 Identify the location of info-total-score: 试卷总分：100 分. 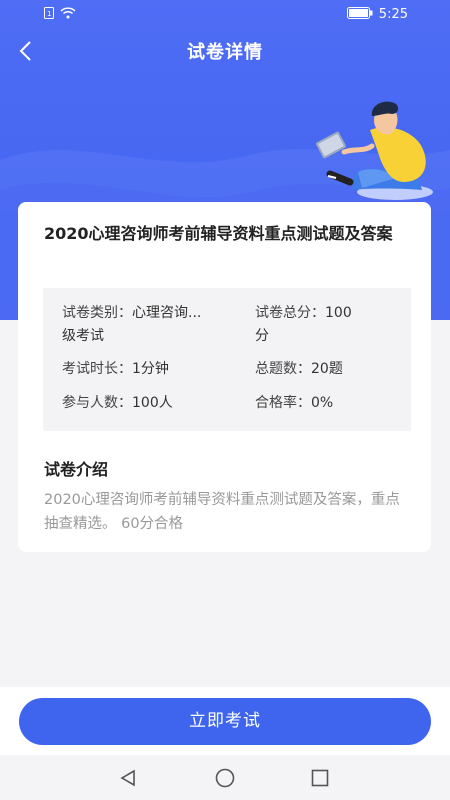
(325, 325).